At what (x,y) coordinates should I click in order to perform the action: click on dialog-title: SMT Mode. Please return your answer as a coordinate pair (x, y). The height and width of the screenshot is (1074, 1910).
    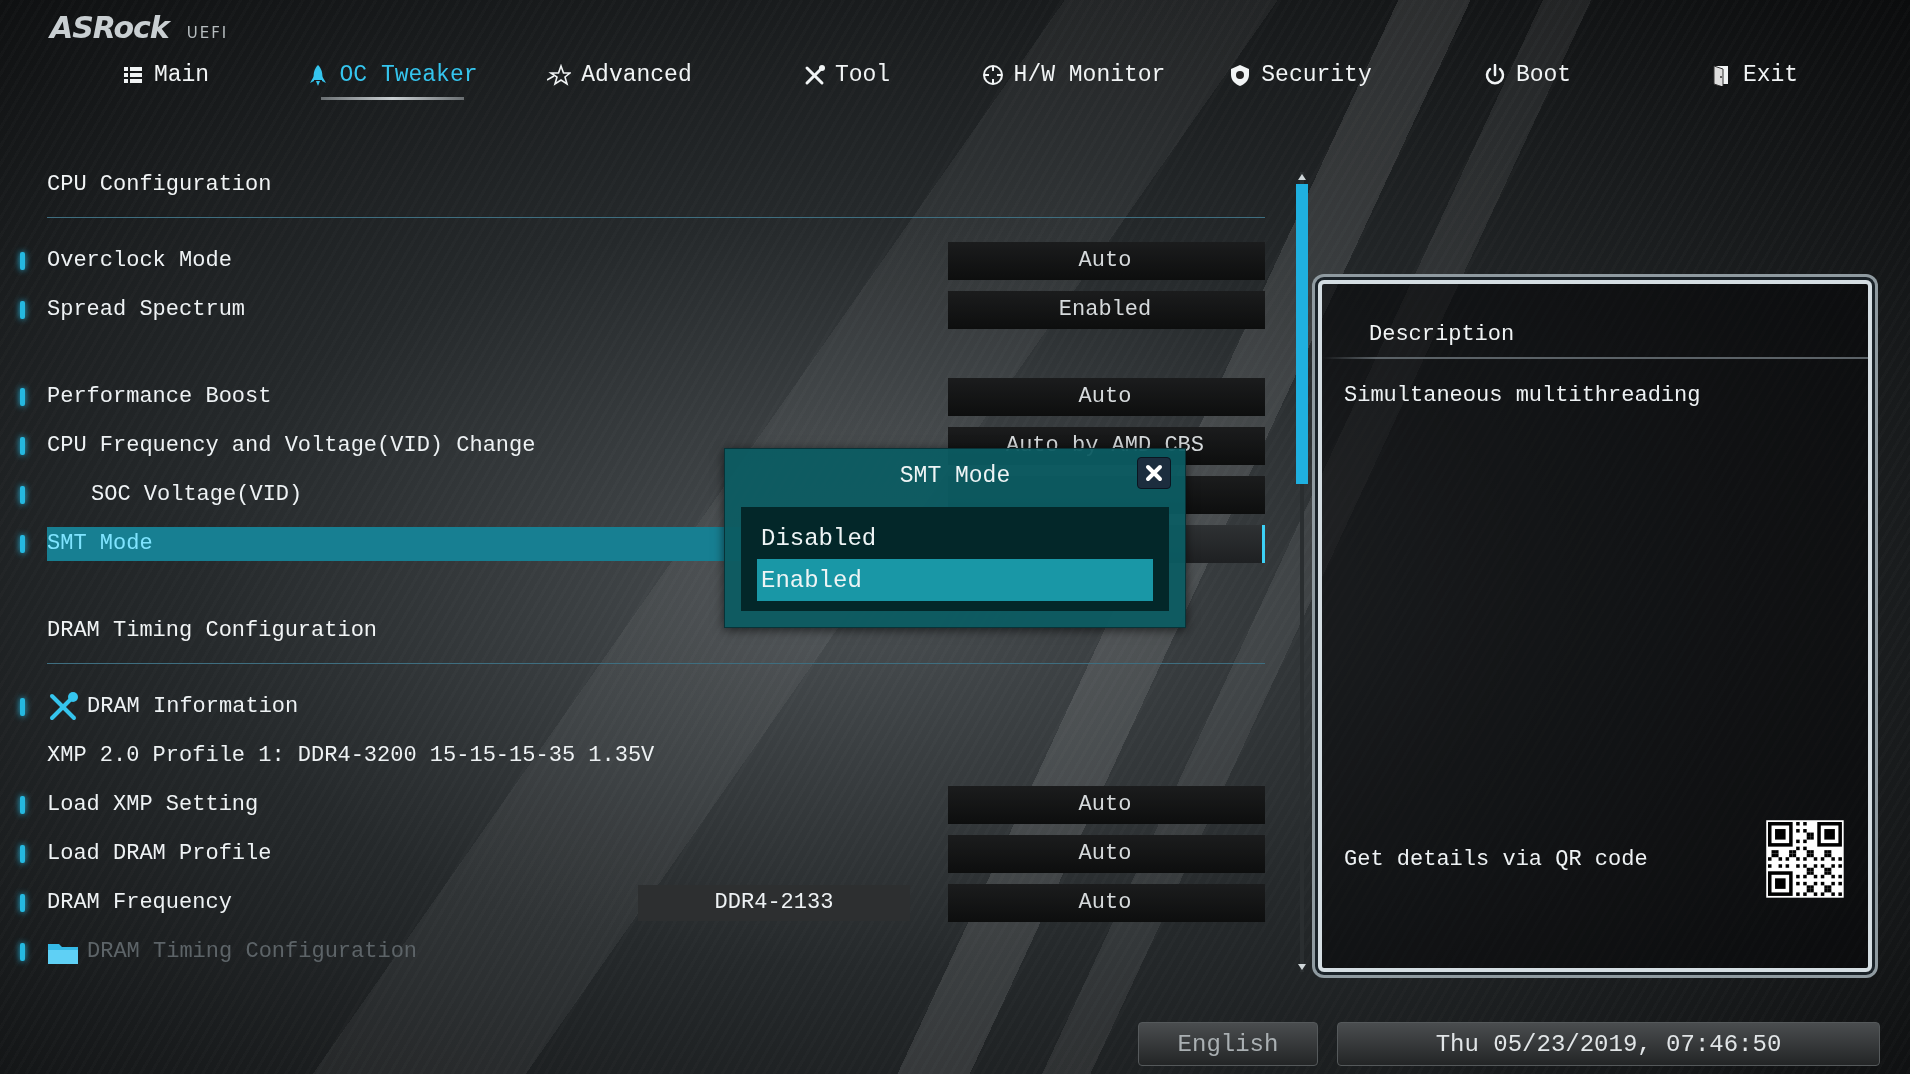
    Looking at the image, I should click on (955, 476).